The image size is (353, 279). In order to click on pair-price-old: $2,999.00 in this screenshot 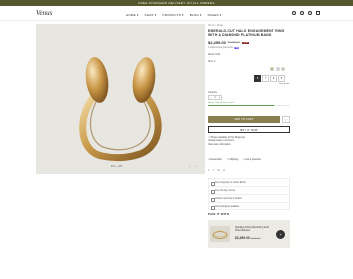, I will do `click(255, 239)`.